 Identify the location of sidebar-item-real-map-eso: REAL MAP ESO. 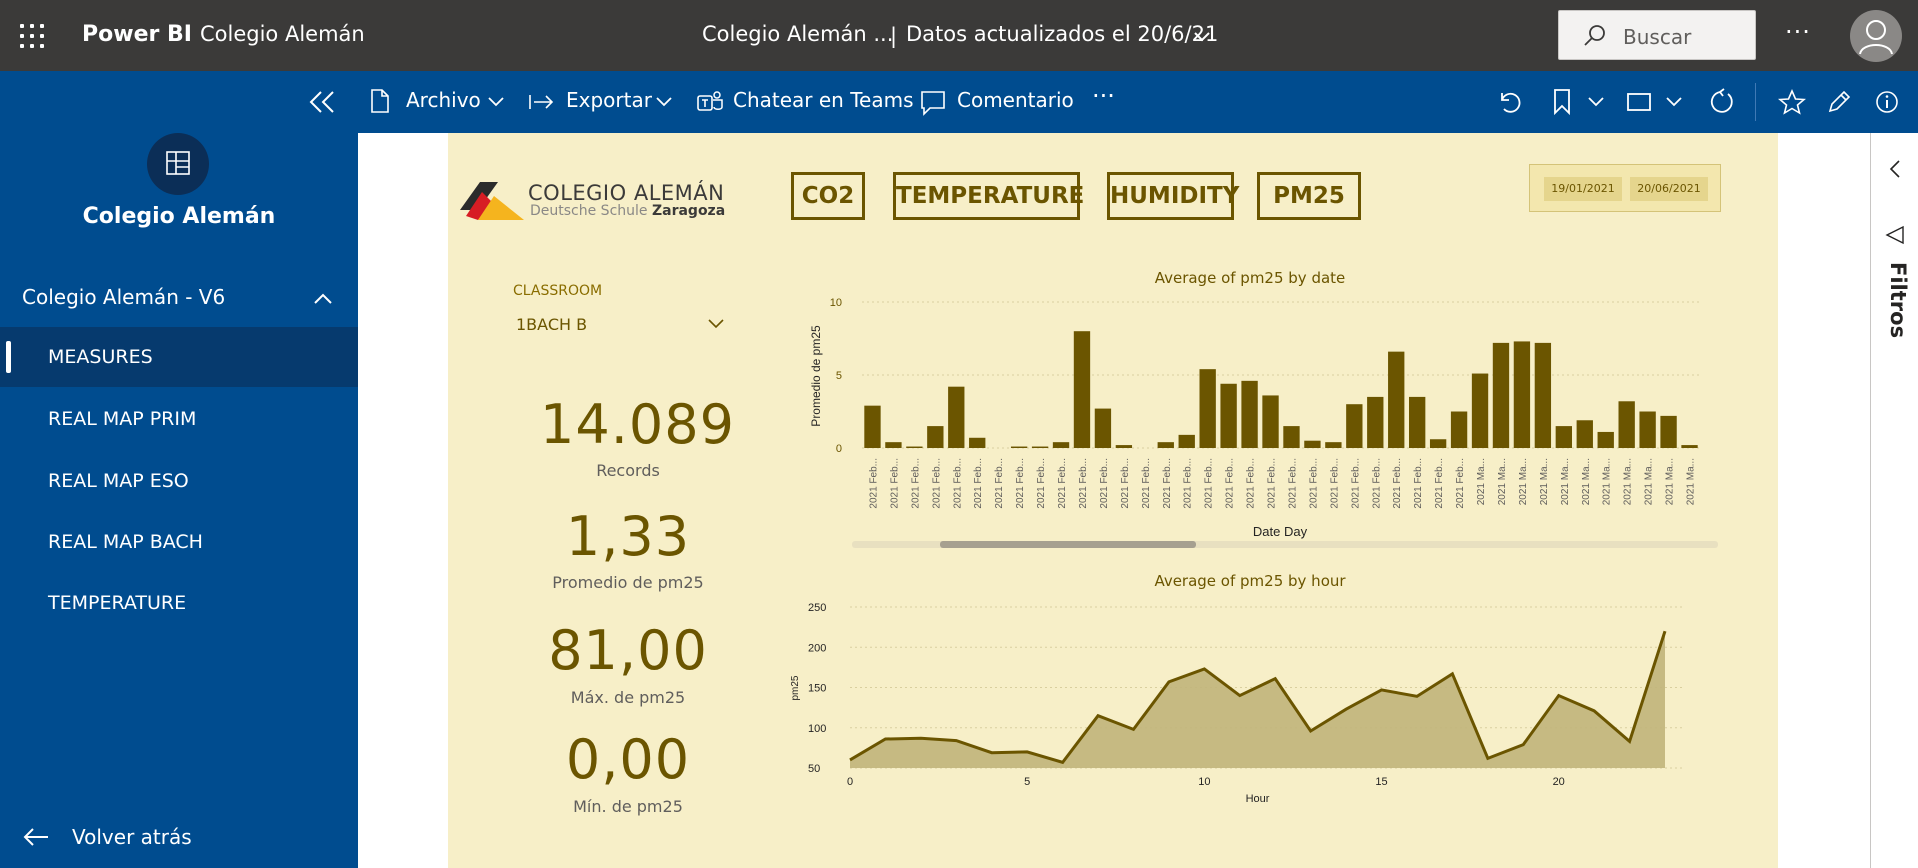
(179, 481).